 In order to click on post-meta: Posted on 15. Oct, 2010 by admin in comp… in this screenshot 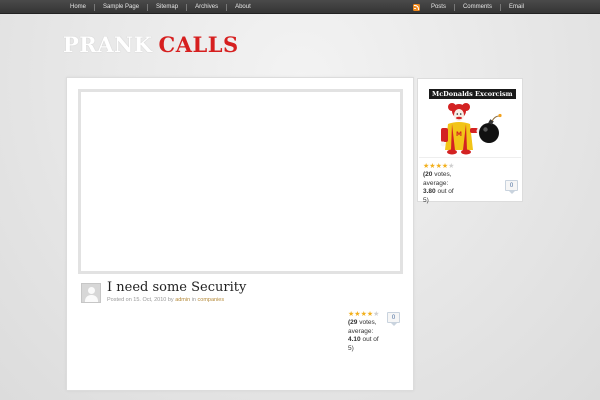, I will do `click(165, 300)`.